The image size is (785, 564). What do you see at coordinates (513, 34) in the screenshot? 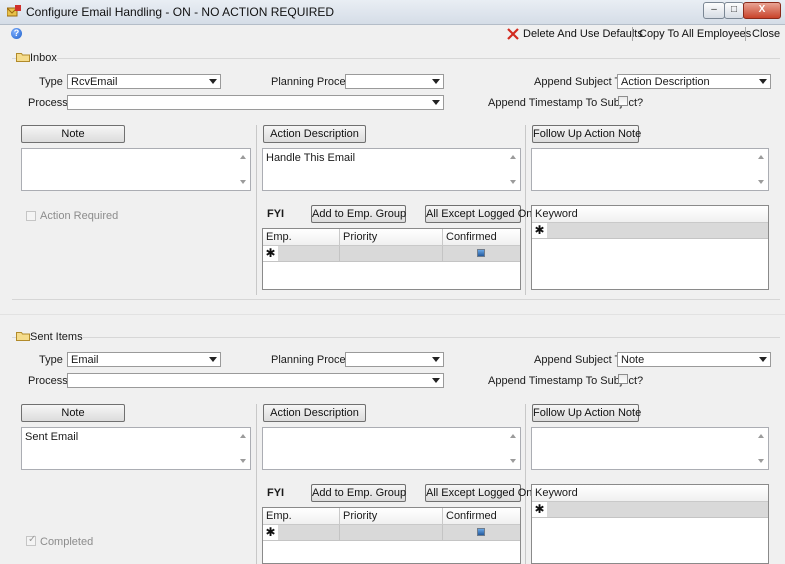
I see `x-icon` at bounding box center [513, 34].